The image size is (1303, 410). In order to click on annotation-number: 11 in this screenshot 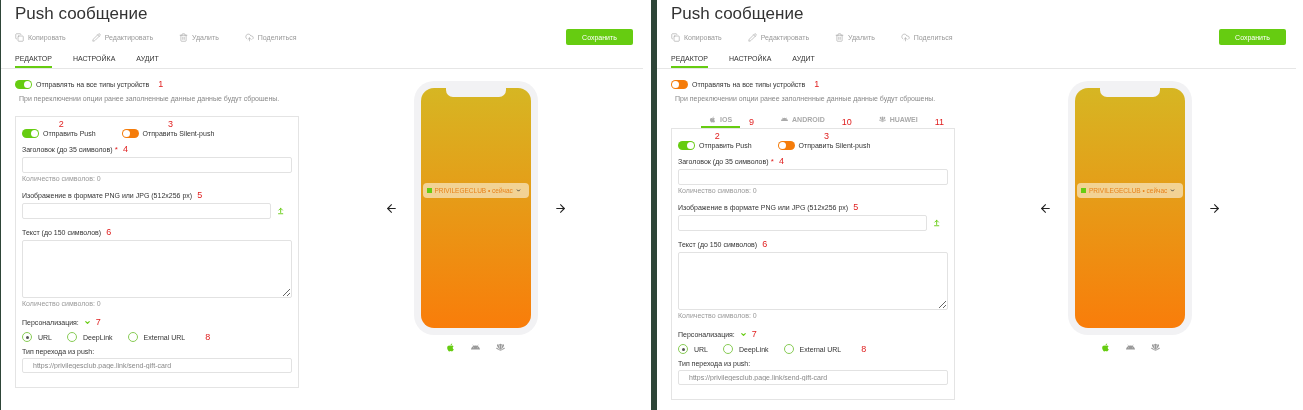, I will do `click(939, 122)`.